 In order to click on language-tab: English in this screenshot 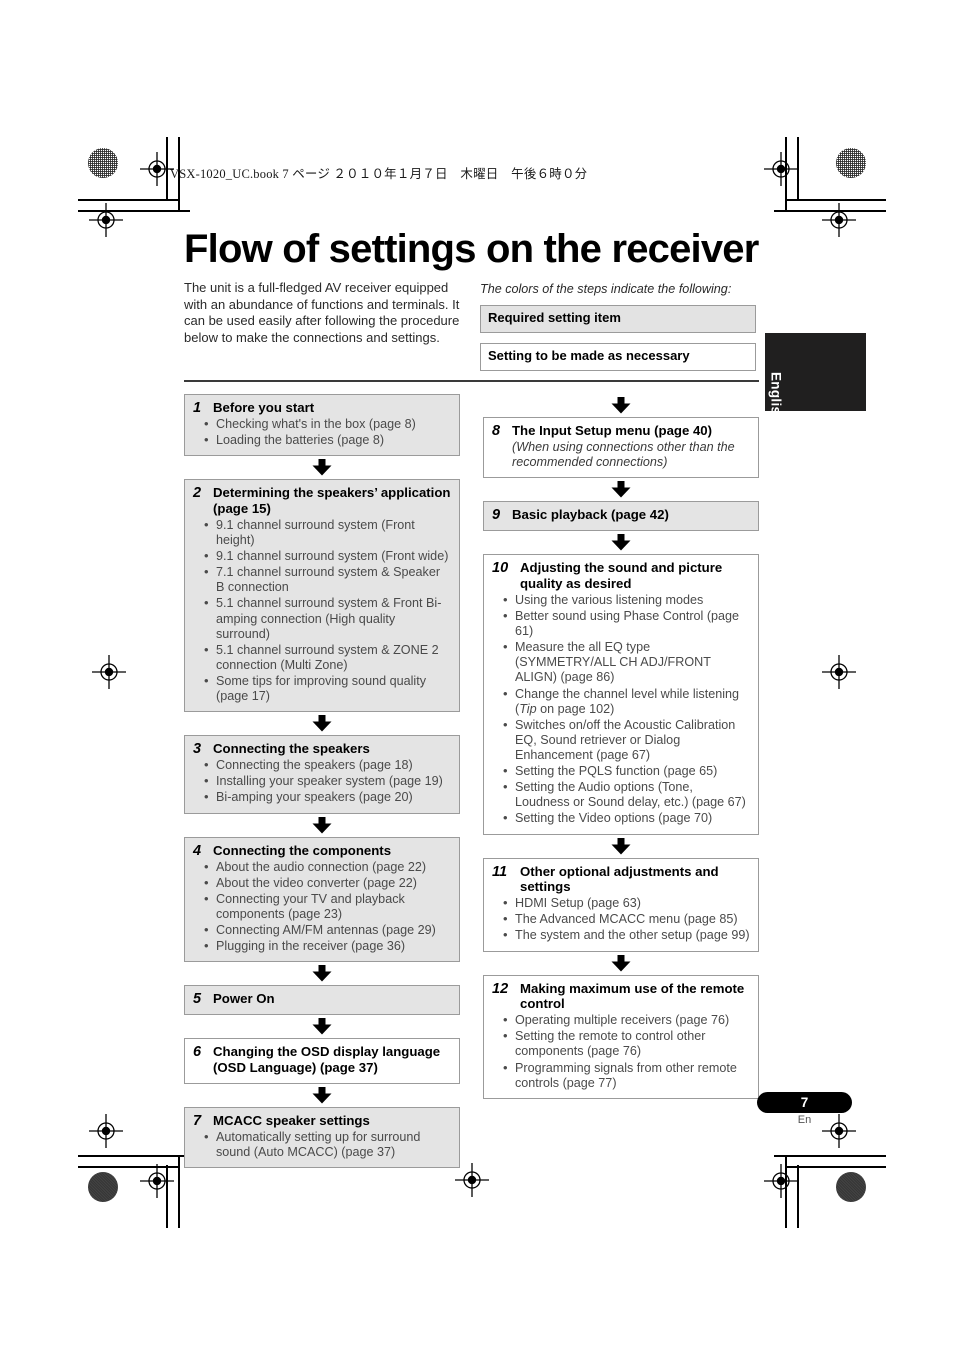, I will do `click(815, 378)`.